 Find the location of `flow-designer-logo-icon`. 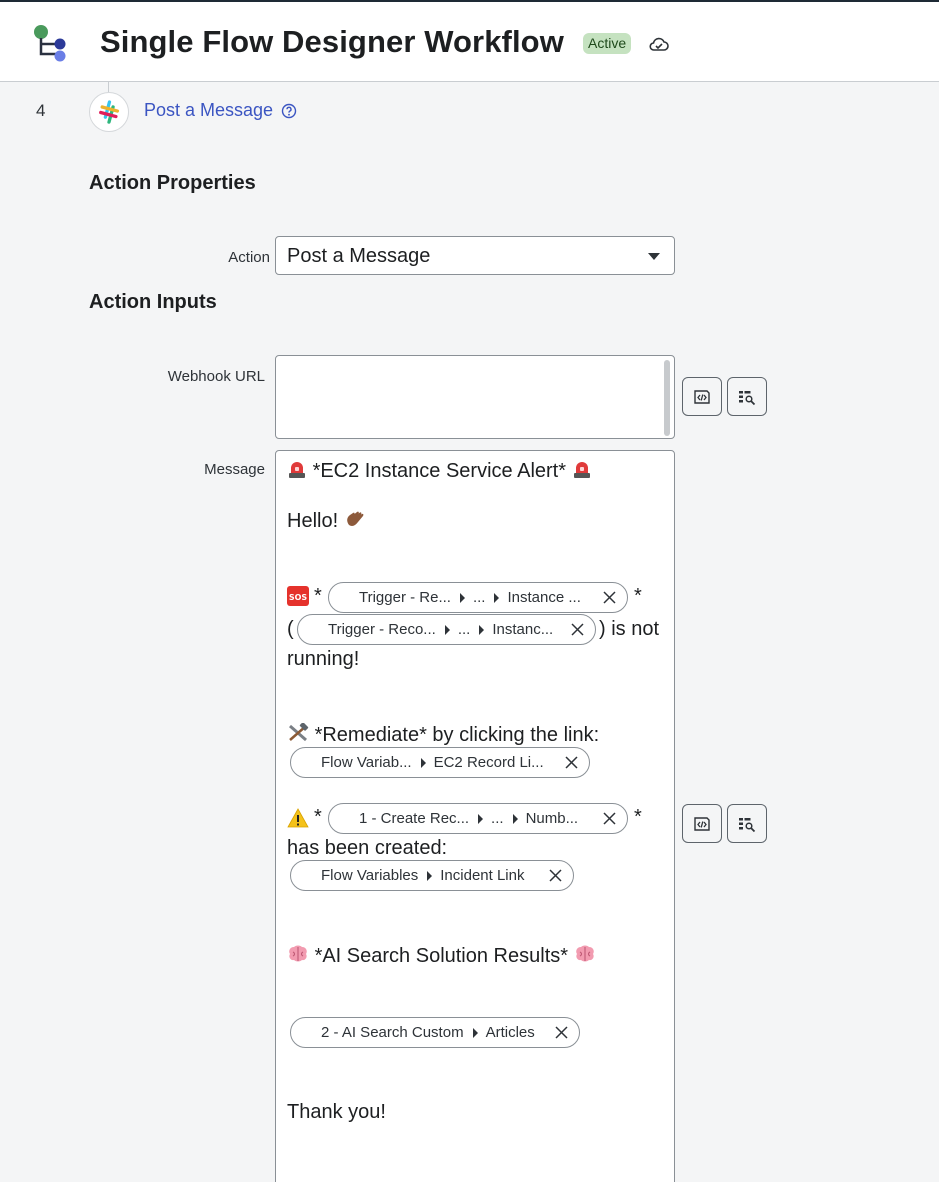

flow-designer-logo-icon is located at coordinates (50, 43).